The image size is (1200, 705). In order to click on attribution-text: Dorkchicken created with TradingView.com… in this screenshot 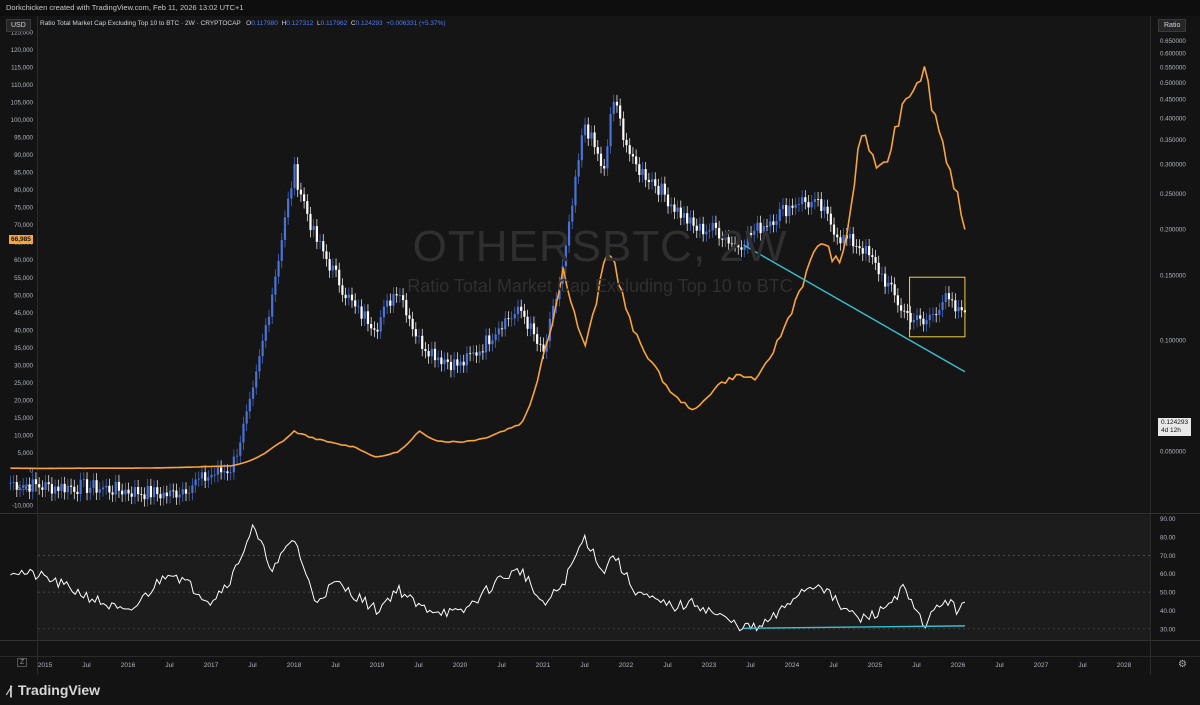, I will do `click(125, 7)`.